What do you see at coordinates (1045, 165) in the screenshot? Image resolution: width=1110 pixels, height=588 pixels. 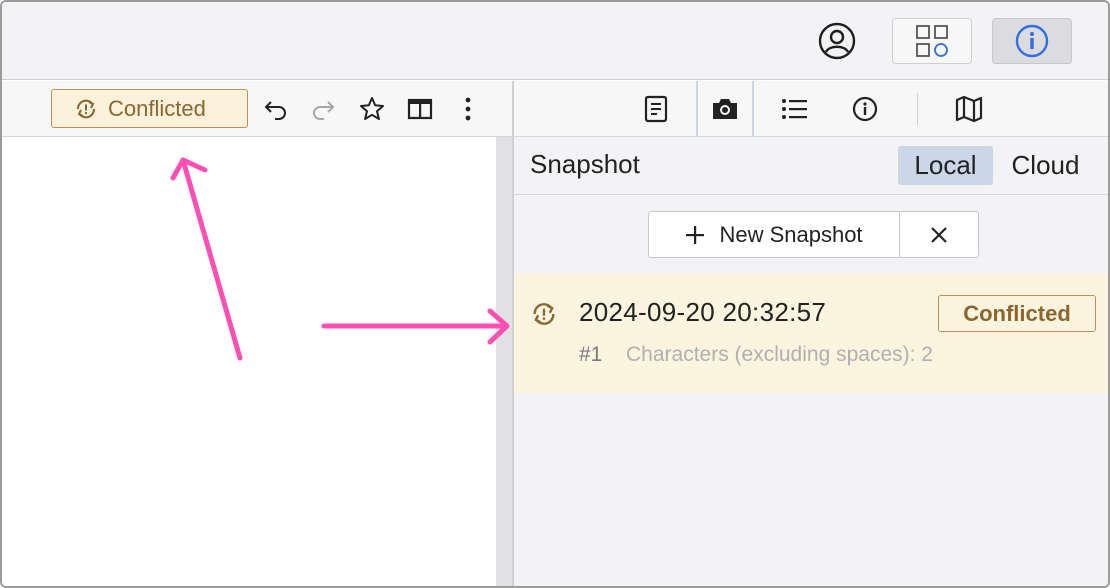 I see `tab-cloud: Cloud` at bounding box center [1045, 165].